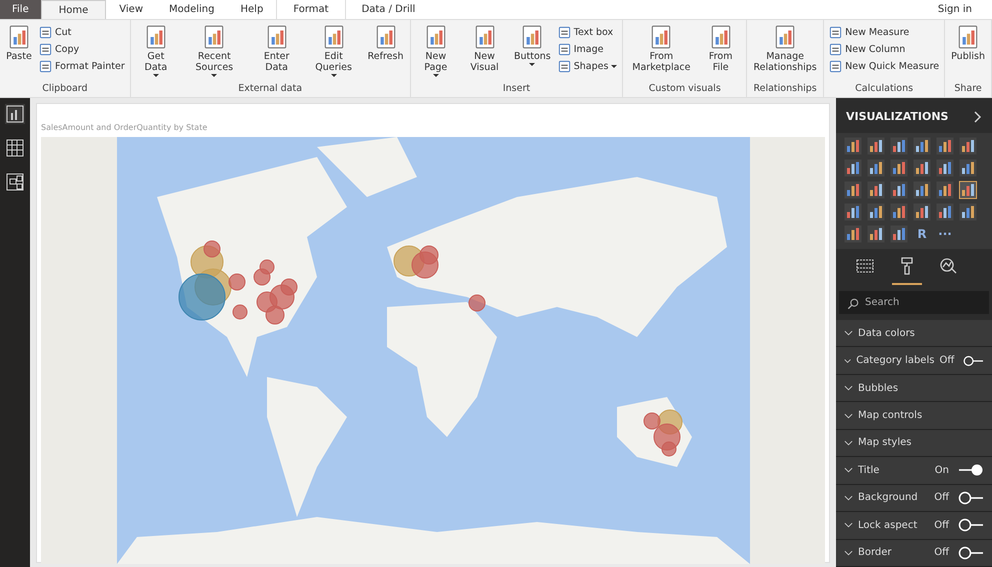 This screenshot has width=992, height=567. What do you see at coordinates (884, 49) in the screenshot?
I see `ribbon-button: New Column` at bounding box center [884, 49].